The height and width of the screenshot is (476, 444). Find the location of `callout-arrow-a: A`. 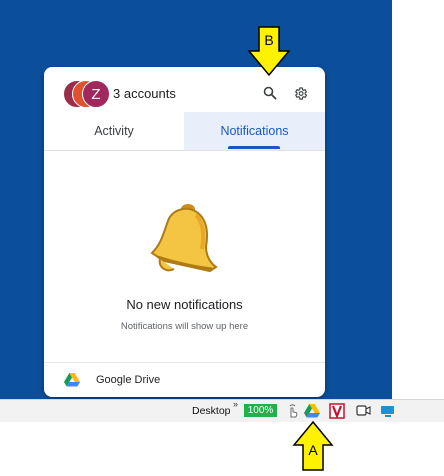

callout-arrow-a: A is located at coordinates (313, 446).